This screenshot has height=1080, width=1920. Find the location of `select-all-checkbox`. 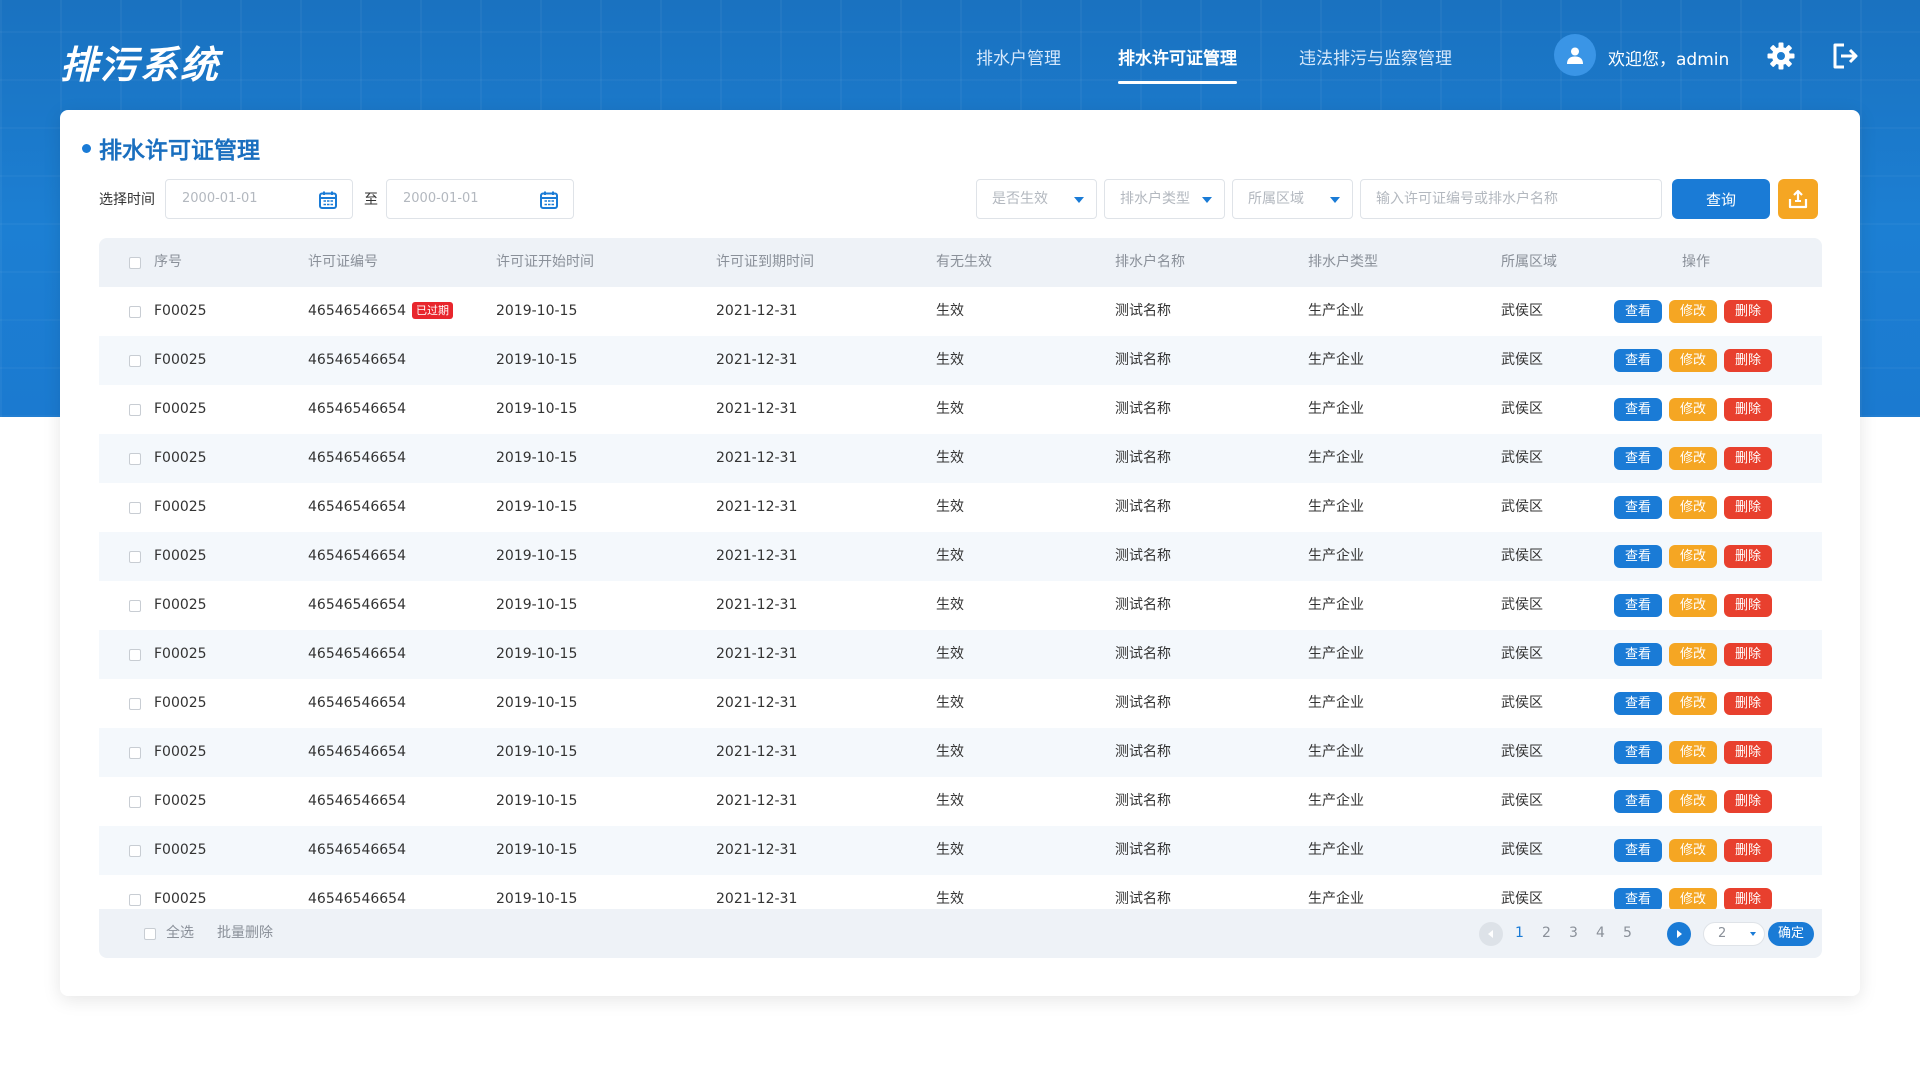

select-all-checkbox is located at coordinates (150, 934).